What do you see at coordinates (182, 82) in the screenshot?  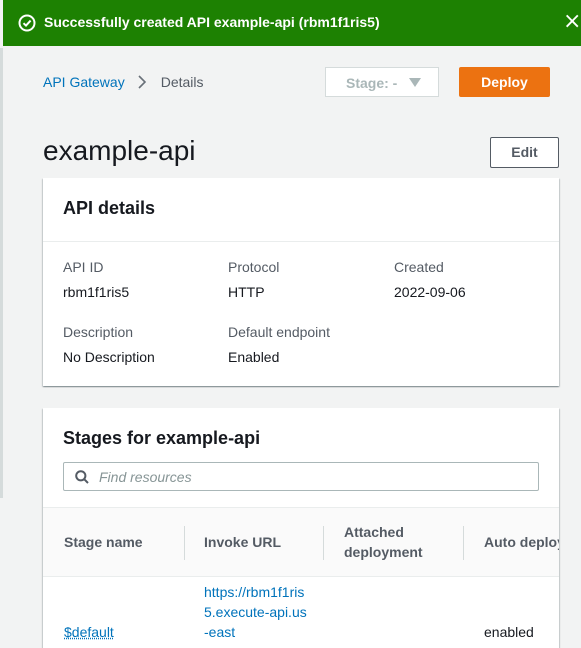 I see `breadcrumb-current: Details` at bounding box center [182, 82].